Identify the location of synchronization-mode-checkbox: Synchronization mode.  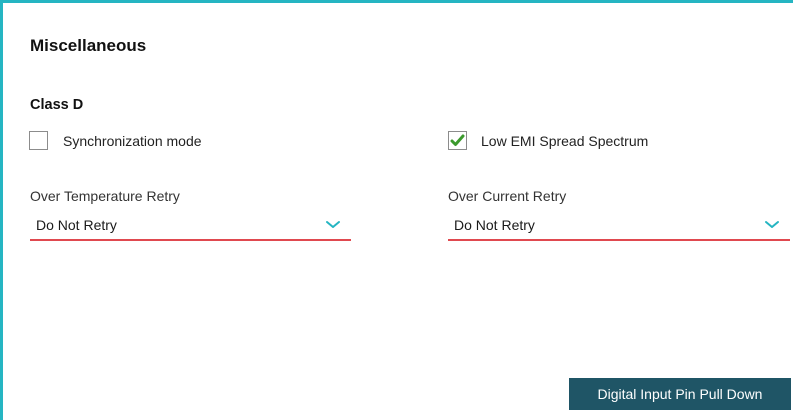
(115, 140).